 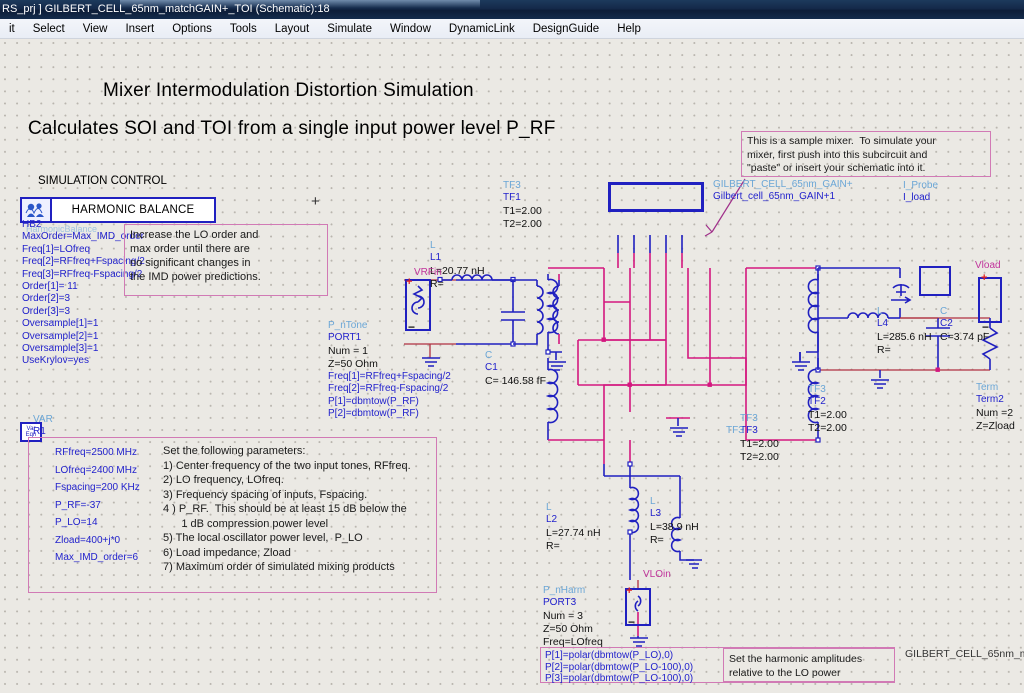 What do you see at coordinates (564, 590) in the screenshot?
I see `port3-type: P_nHarm` at bounding box center [564, 590].